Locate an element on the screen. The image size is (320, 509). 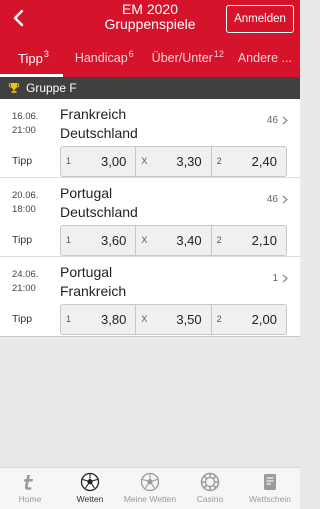
tab-over-under: Über/Unter 12 is located at coordinates (188, 60).